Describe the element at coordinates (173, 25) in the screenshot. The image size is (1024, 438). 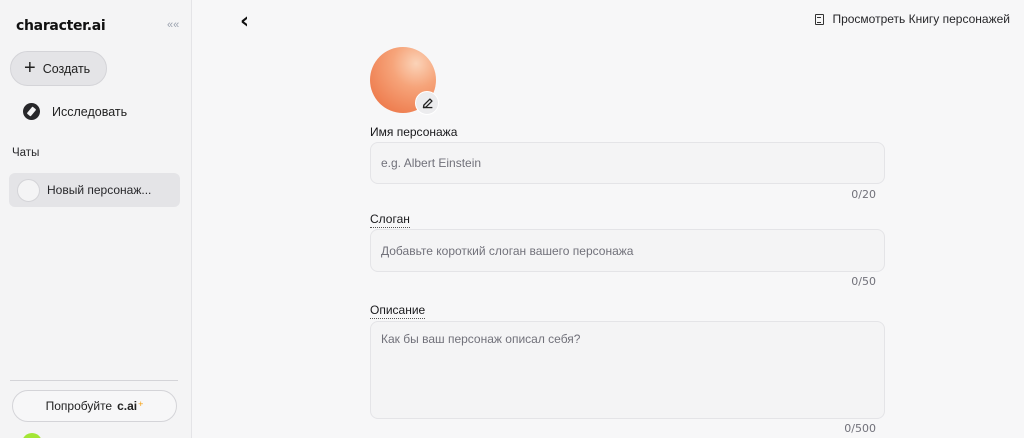
I see `collapse-sidebar-icon: ««` at that location.